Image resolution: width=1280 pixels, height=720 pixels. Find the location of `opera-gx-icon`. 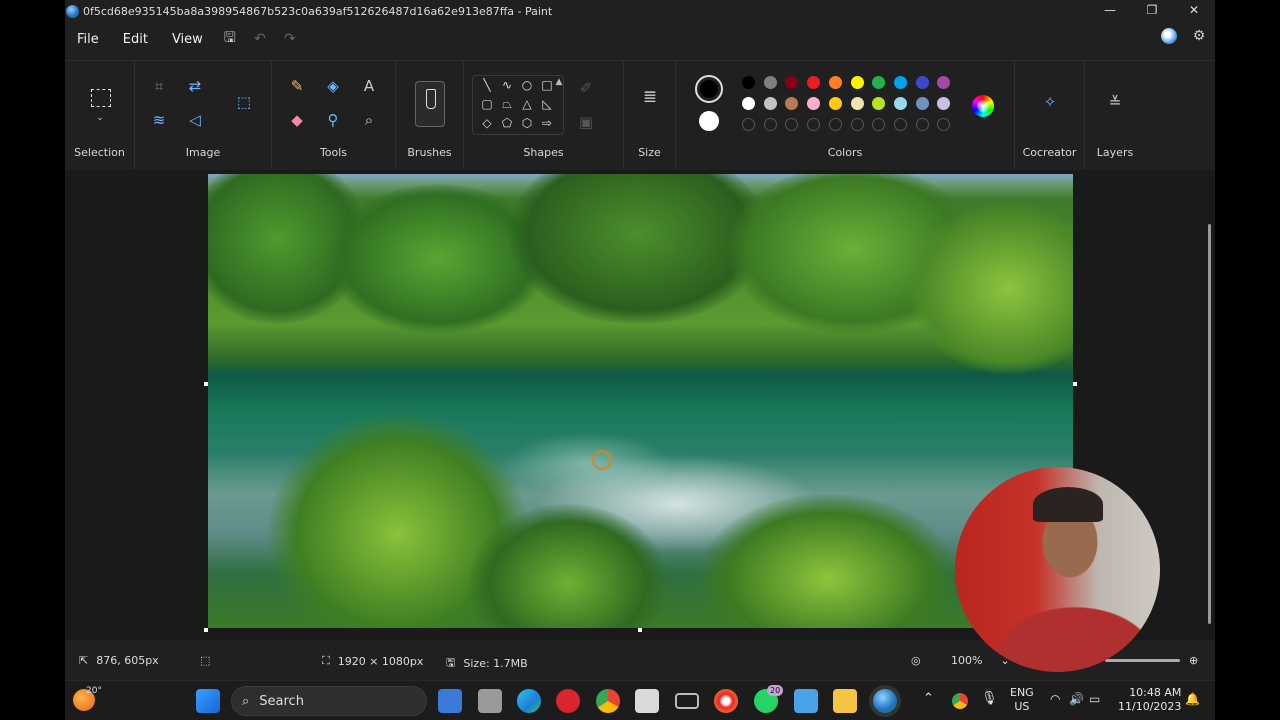

opera-gx-icon is located at coordinates (726, 701).